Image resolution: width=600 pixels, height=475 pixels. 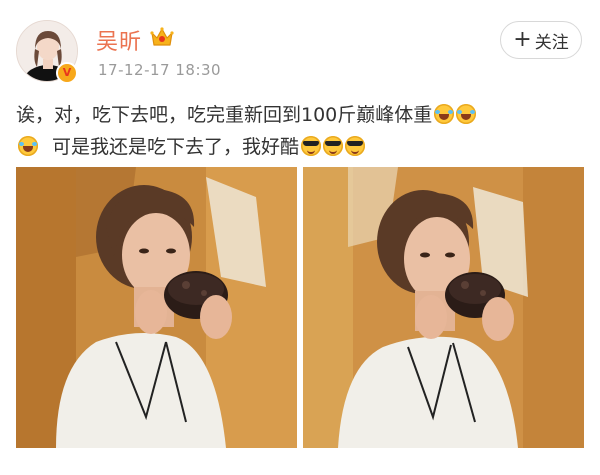 I want to click on user-name: 吴昕, so click(x=119, y=40).